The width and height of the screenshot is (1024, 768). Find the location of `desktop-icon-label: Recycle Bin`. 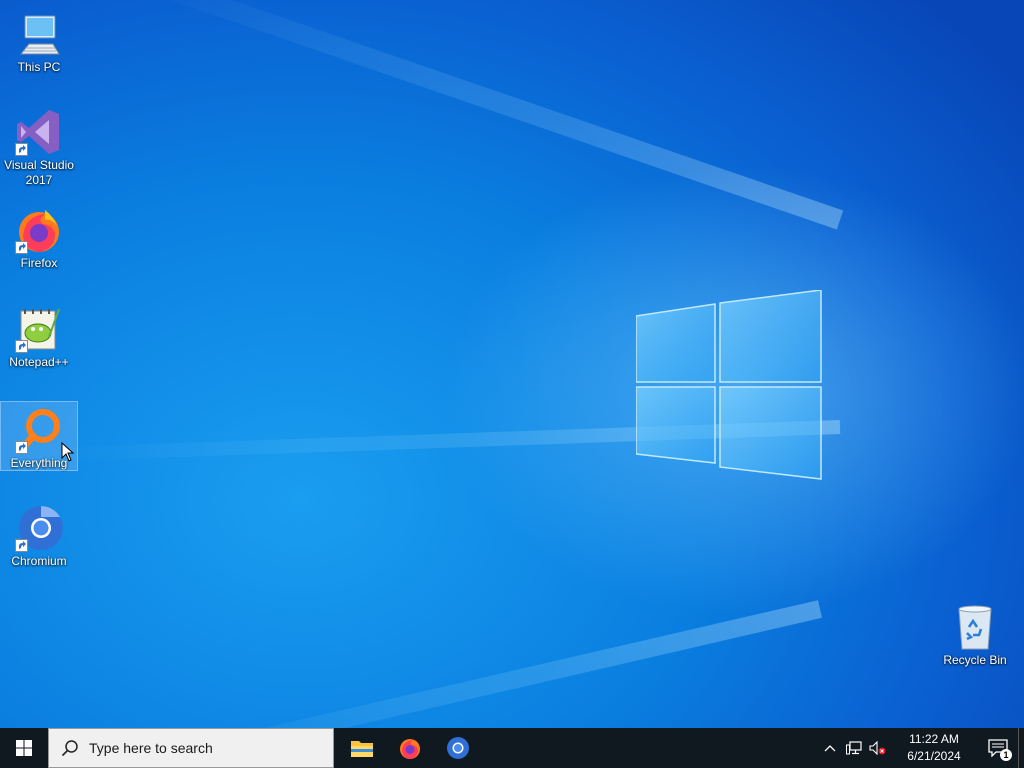

desktop-icon-label: Recycle Bin is located at coordinates (975, 660).